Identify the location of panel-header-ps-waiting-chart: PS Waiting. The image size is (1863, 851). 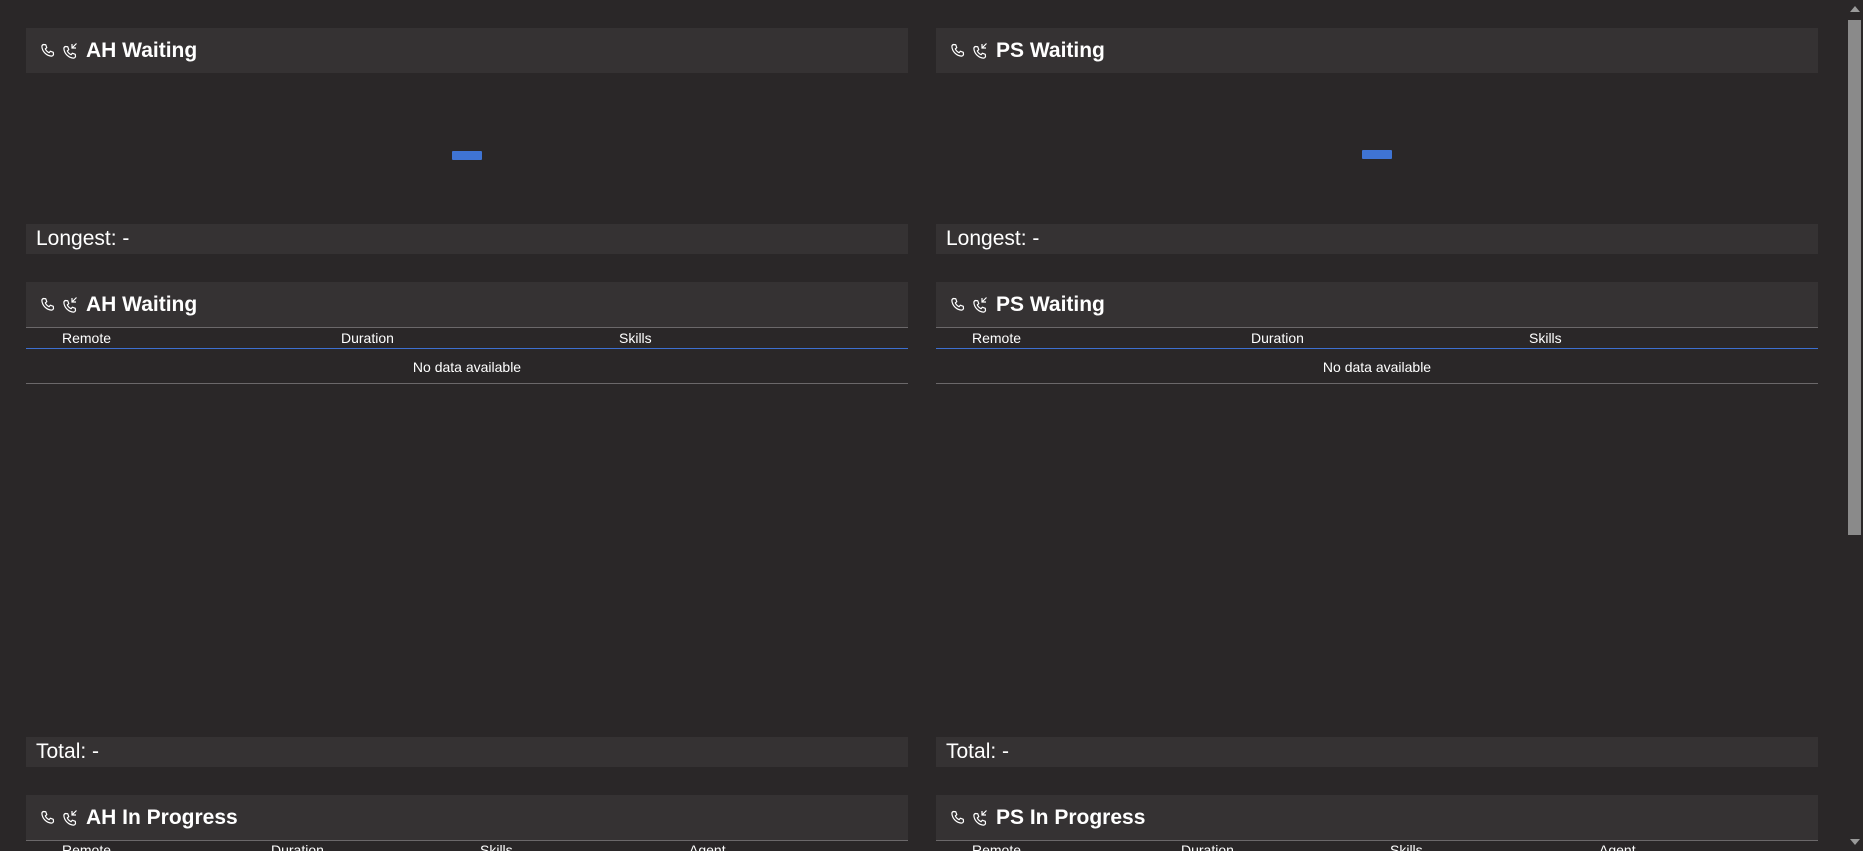
(1377, 50).